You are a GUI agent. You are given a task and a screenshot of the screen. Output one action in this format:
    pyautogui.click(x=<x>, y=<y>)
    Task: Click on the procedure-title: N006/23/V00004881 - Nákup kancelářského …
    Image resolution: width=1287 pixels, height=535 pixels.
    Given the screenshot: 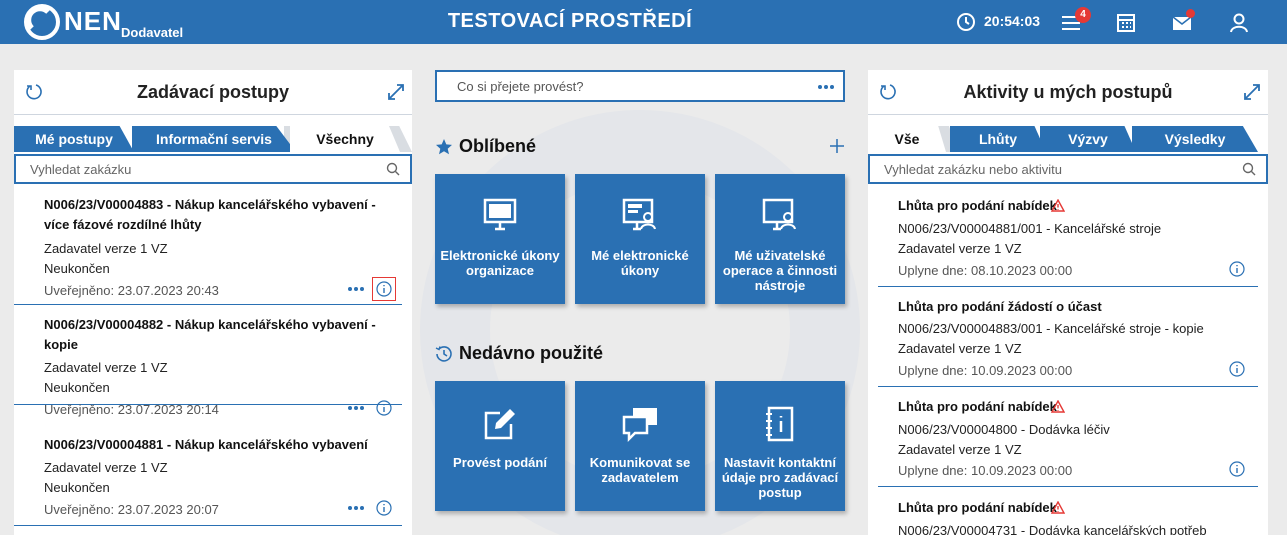 What is the action you would take?
    pyautogui.click(x=214, y=445)
    